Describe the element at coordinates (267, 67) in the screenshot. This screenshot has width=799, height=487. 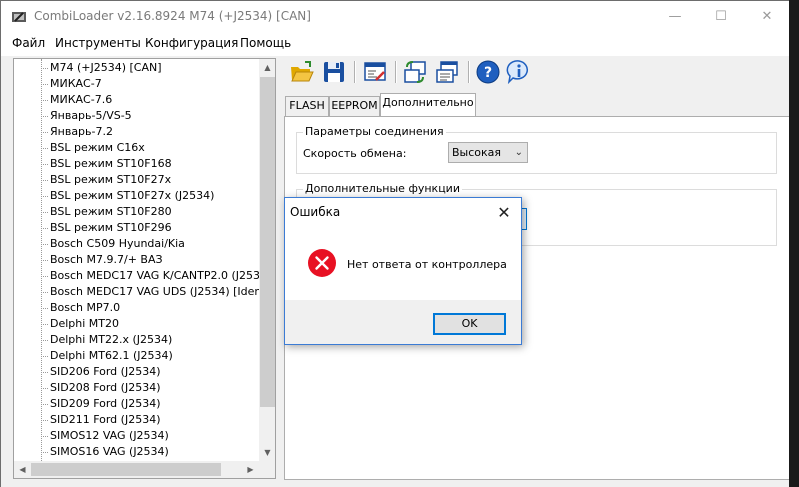
I see `scroll-up-icon: ▲` at that location.